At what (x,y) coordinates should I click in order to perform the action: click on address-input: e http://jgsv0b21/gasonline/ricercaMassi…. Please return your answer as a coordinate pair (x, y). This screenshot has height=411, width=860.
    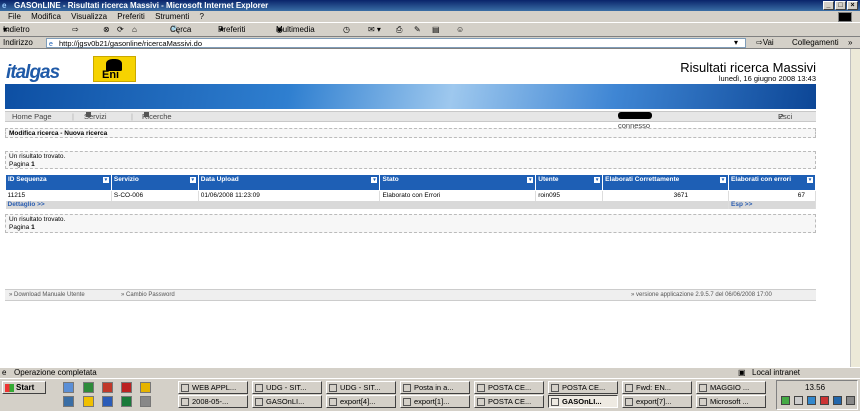
    Looking at the image, I should click on (396, 43).